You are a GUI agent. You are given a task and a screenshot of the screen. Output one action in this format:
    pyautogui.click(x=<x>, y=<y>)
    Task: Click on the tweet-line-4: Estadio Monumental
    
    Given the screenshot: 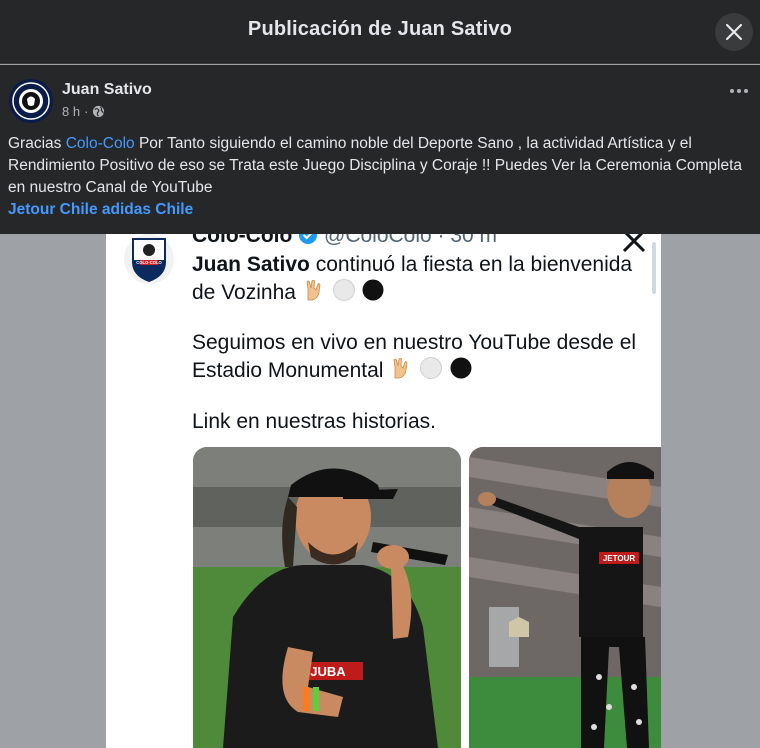 What is the action you would take?
    pyautogui.click(x=332, y=371)
    